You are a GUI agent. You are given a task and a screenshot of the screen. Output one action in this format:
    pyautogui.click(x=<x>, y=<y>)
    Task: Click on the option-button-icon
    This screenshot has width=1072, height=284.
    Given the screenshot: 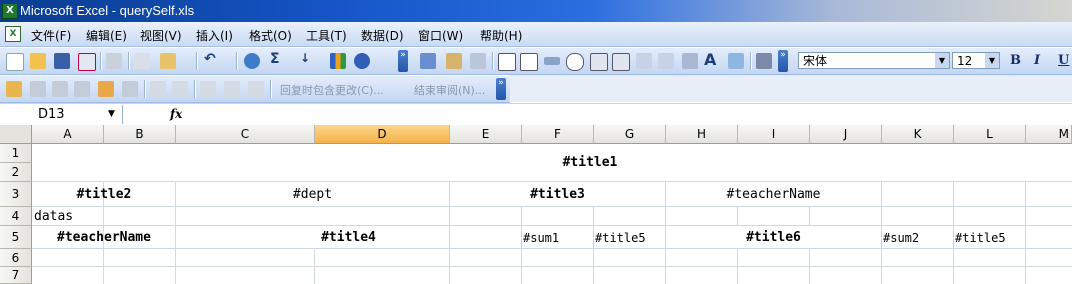 What is the action you would take?
    pyautogui.click(x=575, y=62)
    